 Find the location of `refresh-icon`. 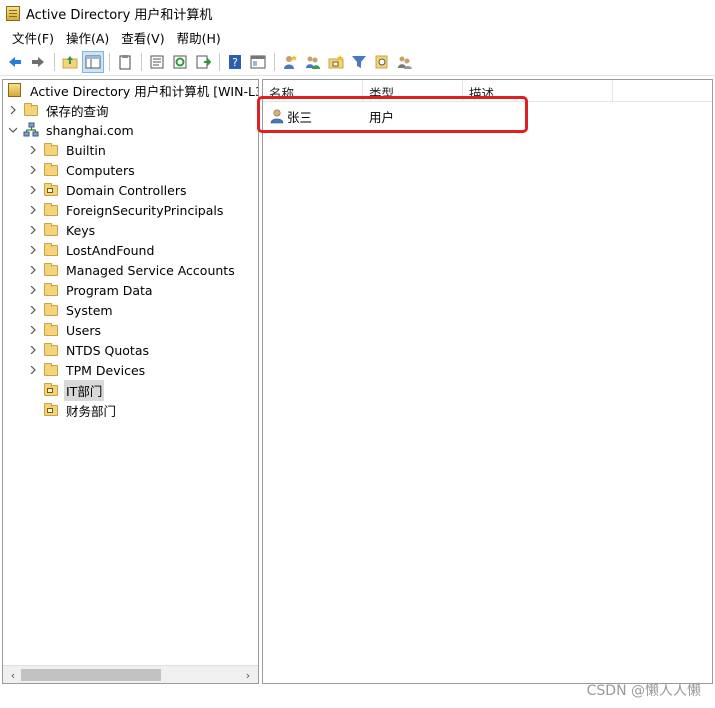

refresh-icon is located at coordinates (180, 62).